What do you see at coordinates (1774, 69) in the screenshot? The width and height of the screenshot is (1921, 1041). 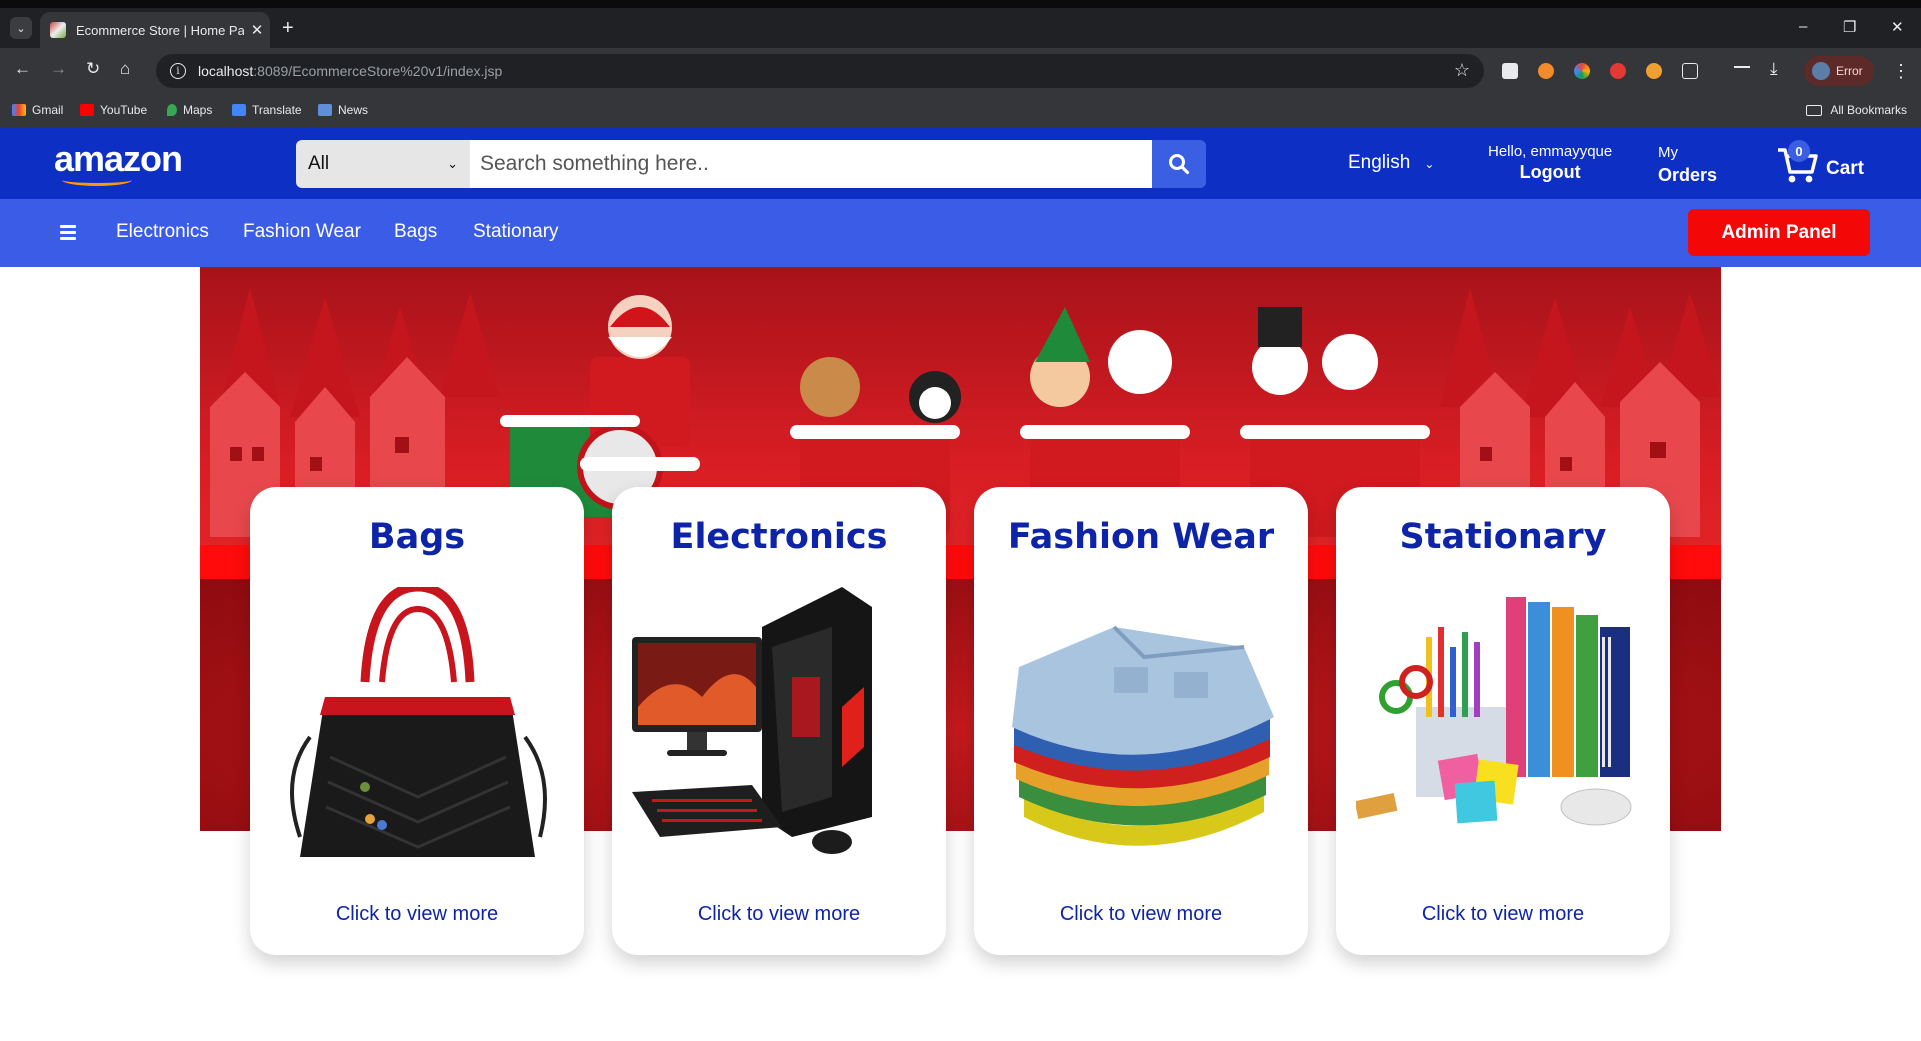 I see `download-icon: ⤓` at bounding box center [1774, 69].